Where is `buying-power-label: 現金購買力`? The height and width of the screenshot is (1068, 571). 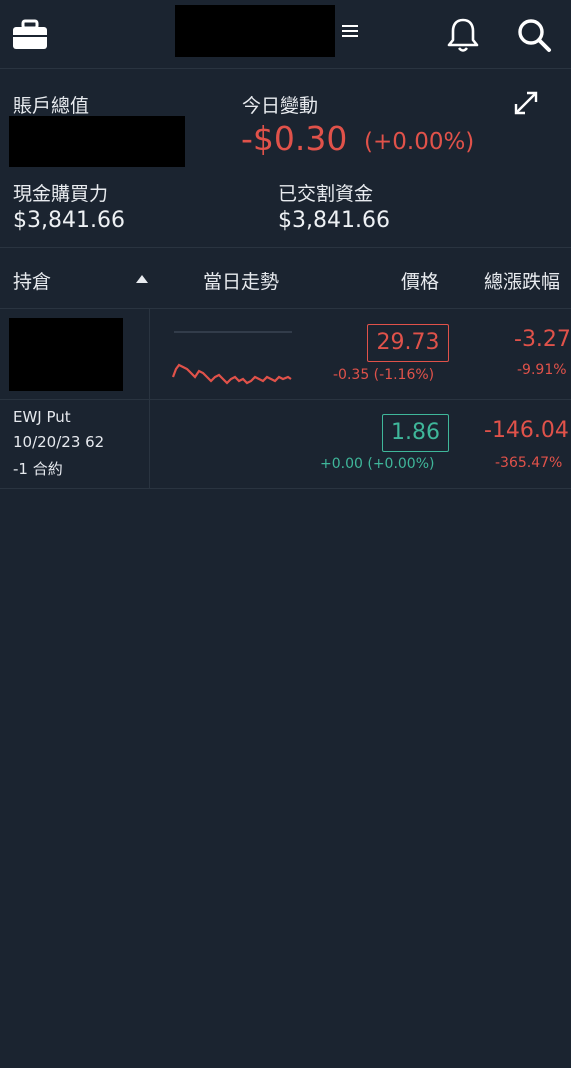
buying-power-label: 現金購買力 is located at coordinates (61, 194).